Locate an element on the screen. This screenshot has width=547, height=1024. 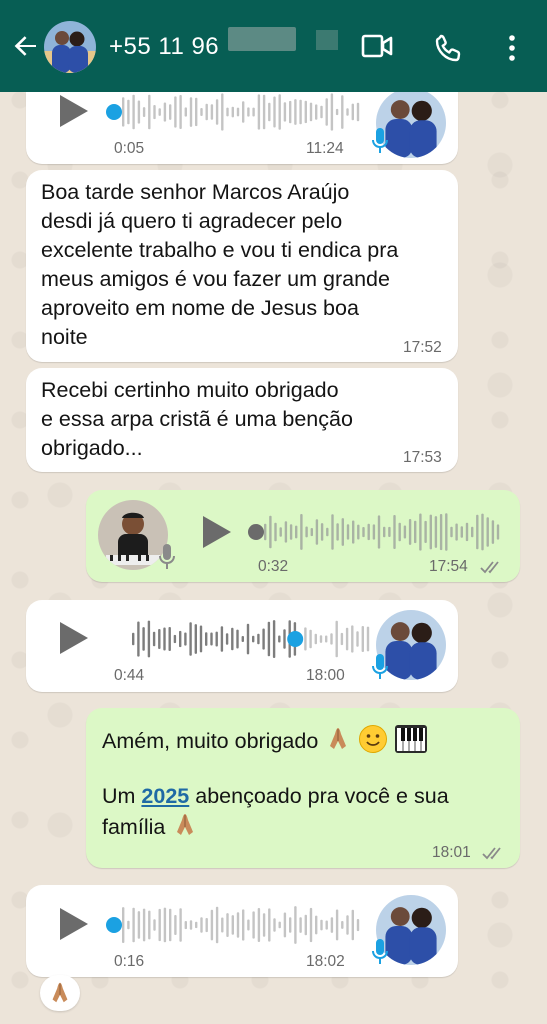
message-time: 17:53 is located at coordinates (422, 457).